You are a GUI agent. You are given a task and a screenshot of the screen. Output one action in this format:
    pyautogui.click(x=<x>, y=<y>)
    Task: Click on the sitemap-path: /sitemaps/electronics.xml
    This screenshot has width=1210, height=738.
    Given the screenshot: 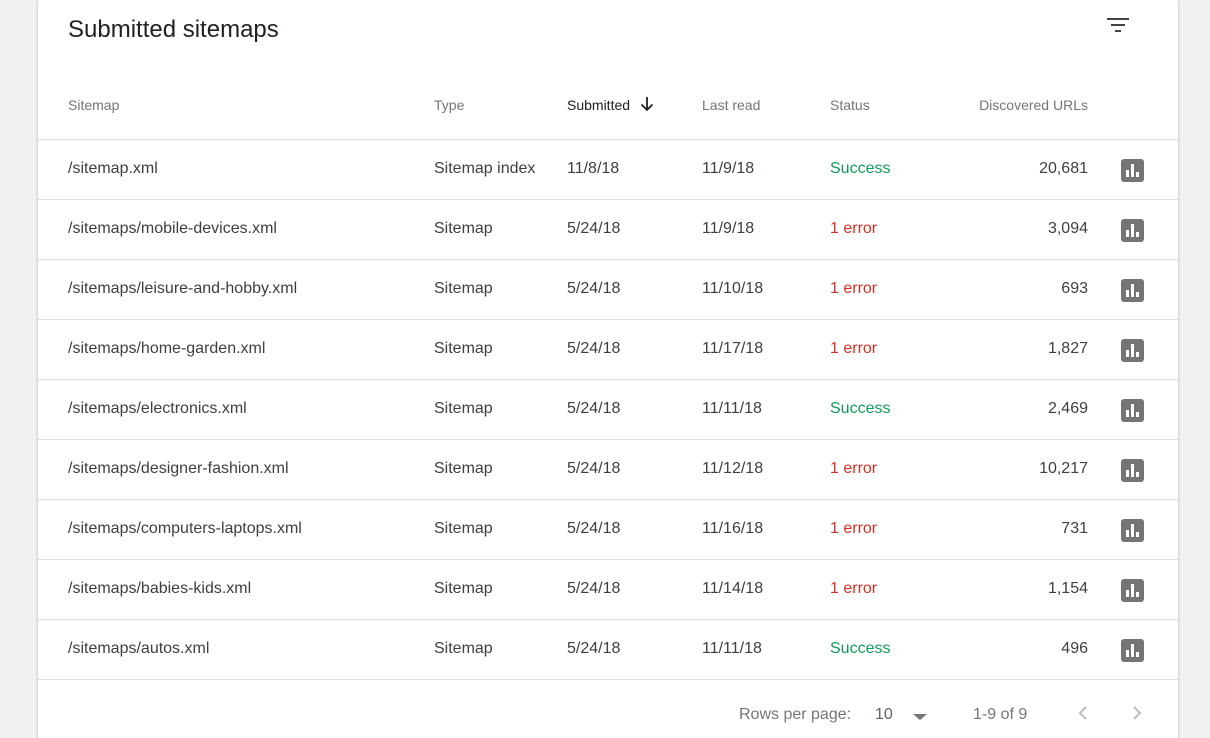 What is the action you would take?
    pyautogui.click(x=157, y=409)
    